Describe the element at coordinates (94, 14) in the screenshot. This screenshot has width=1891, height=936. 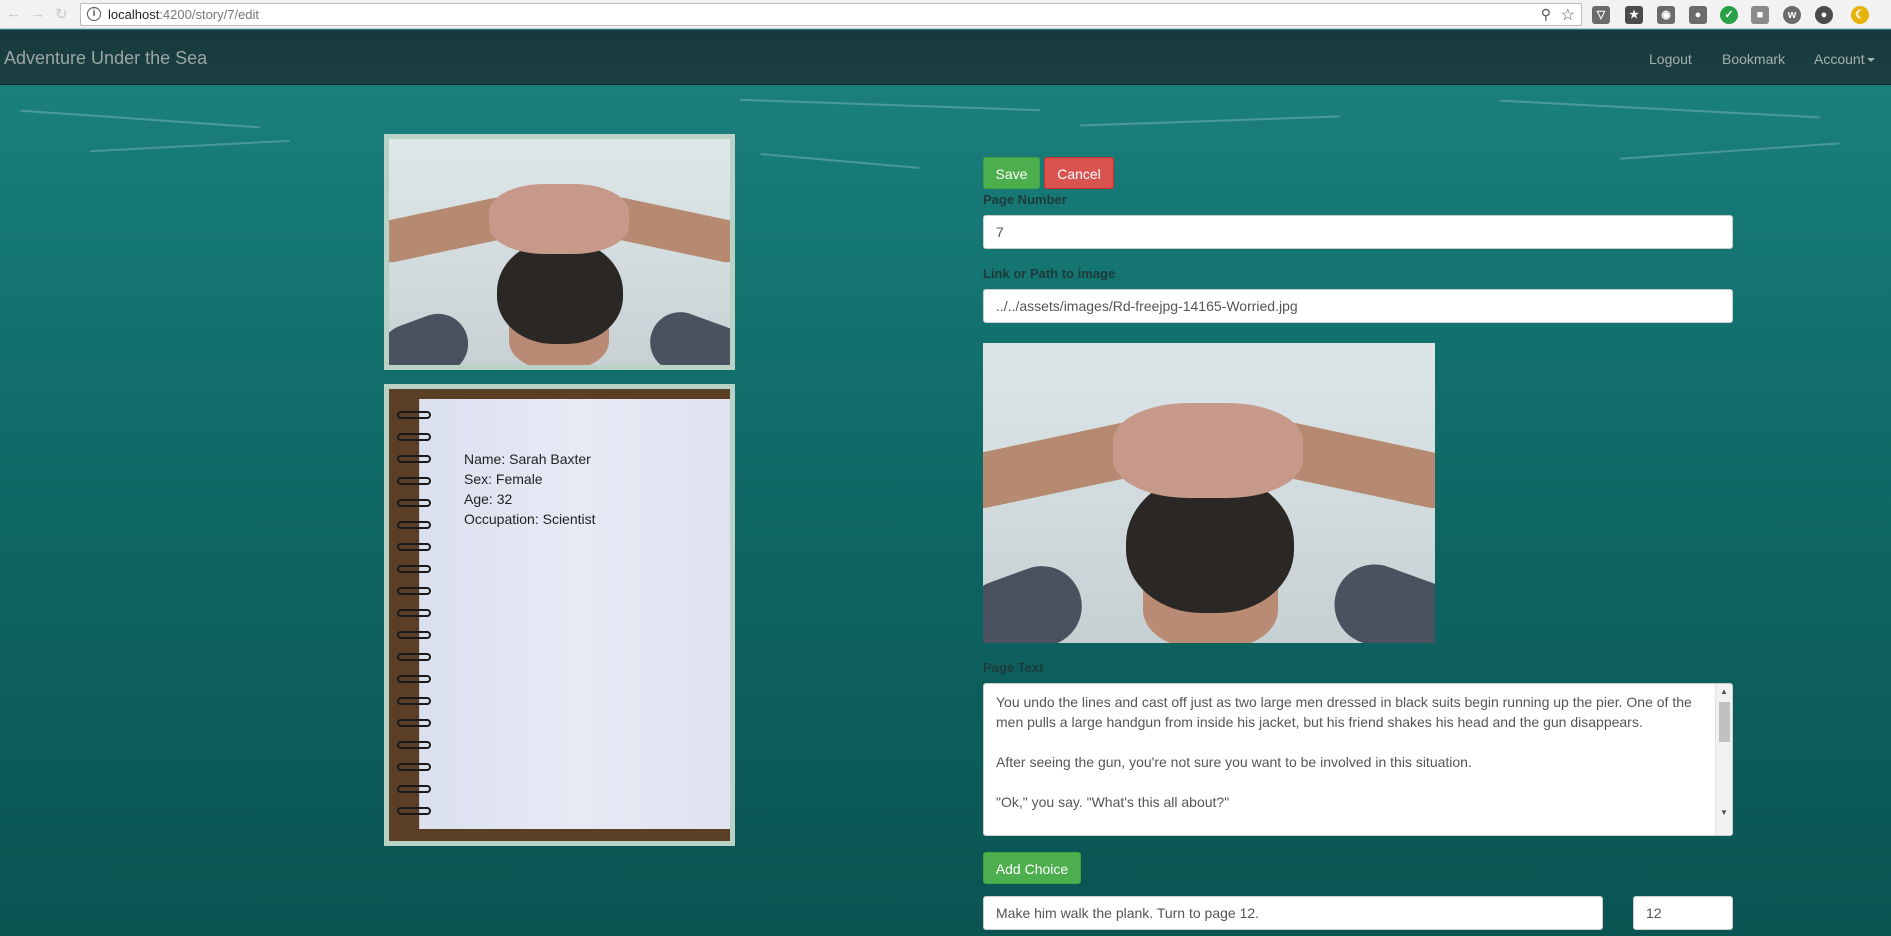
I see `info-icon: i` at that location.